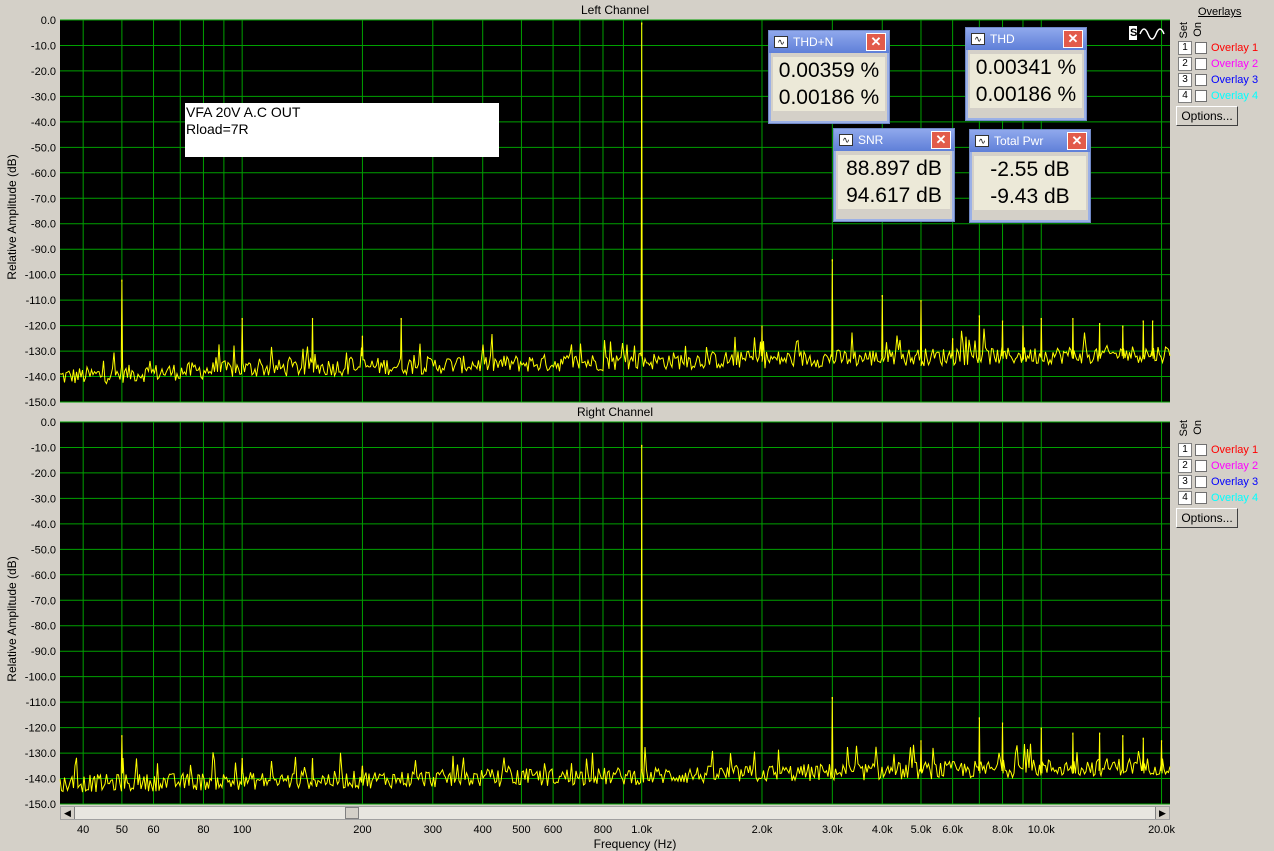  What do you see at coordinates (43, 627) in the screenshot?
I see `y-tick-label: -80.0` at bounding box center [43, 627].